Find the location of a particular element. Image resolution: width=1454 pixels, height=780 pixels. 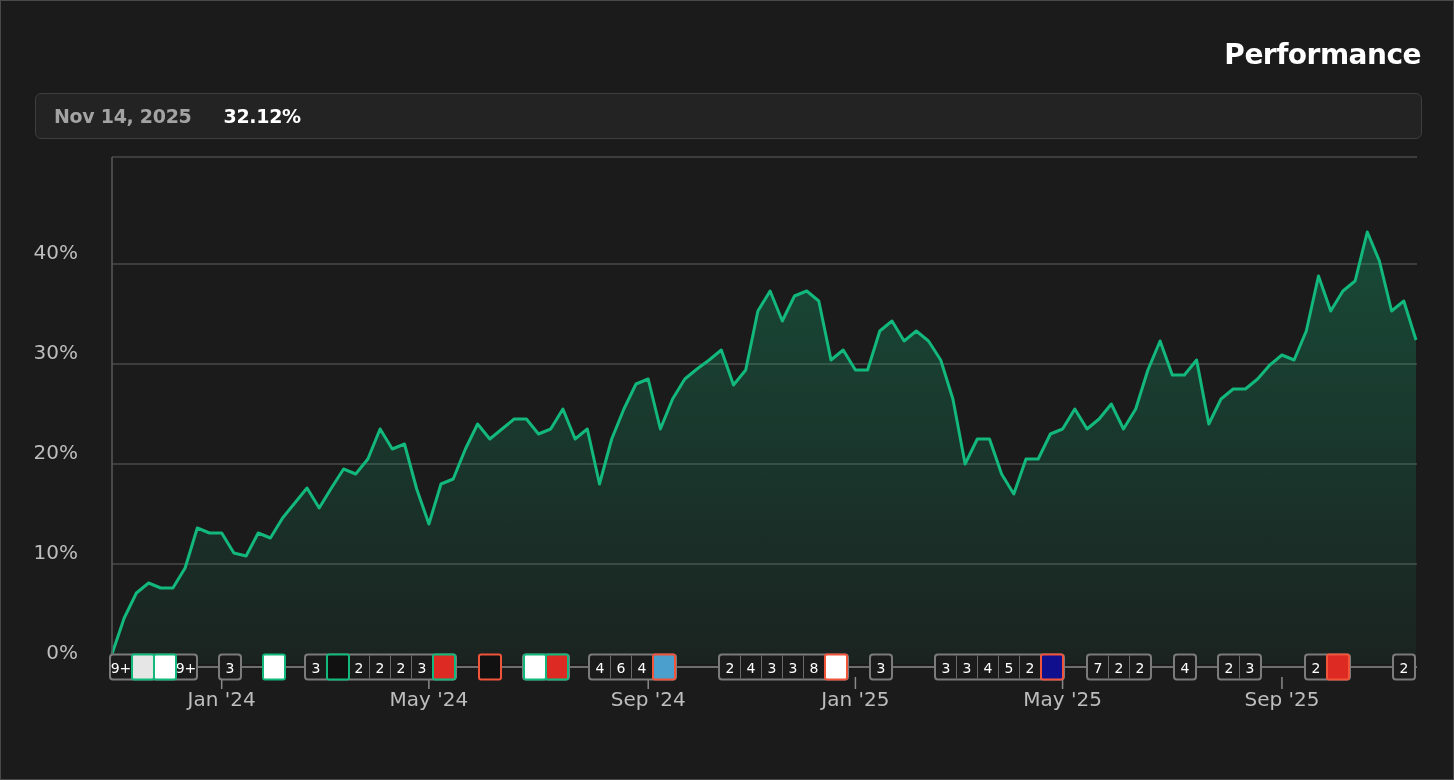

event-marker-group is located at coordinates (546, 667).